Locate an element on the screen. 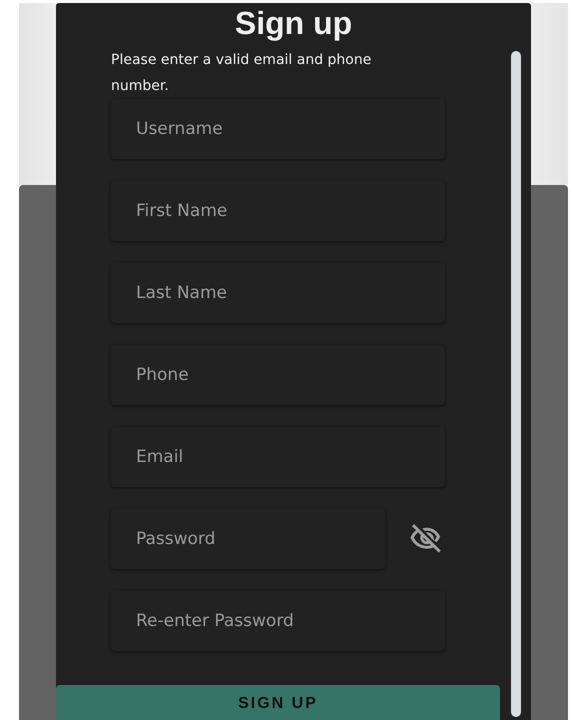 The width and height of the screenshot is (572, 720). scrollbar is located at coordinates (516, 384).